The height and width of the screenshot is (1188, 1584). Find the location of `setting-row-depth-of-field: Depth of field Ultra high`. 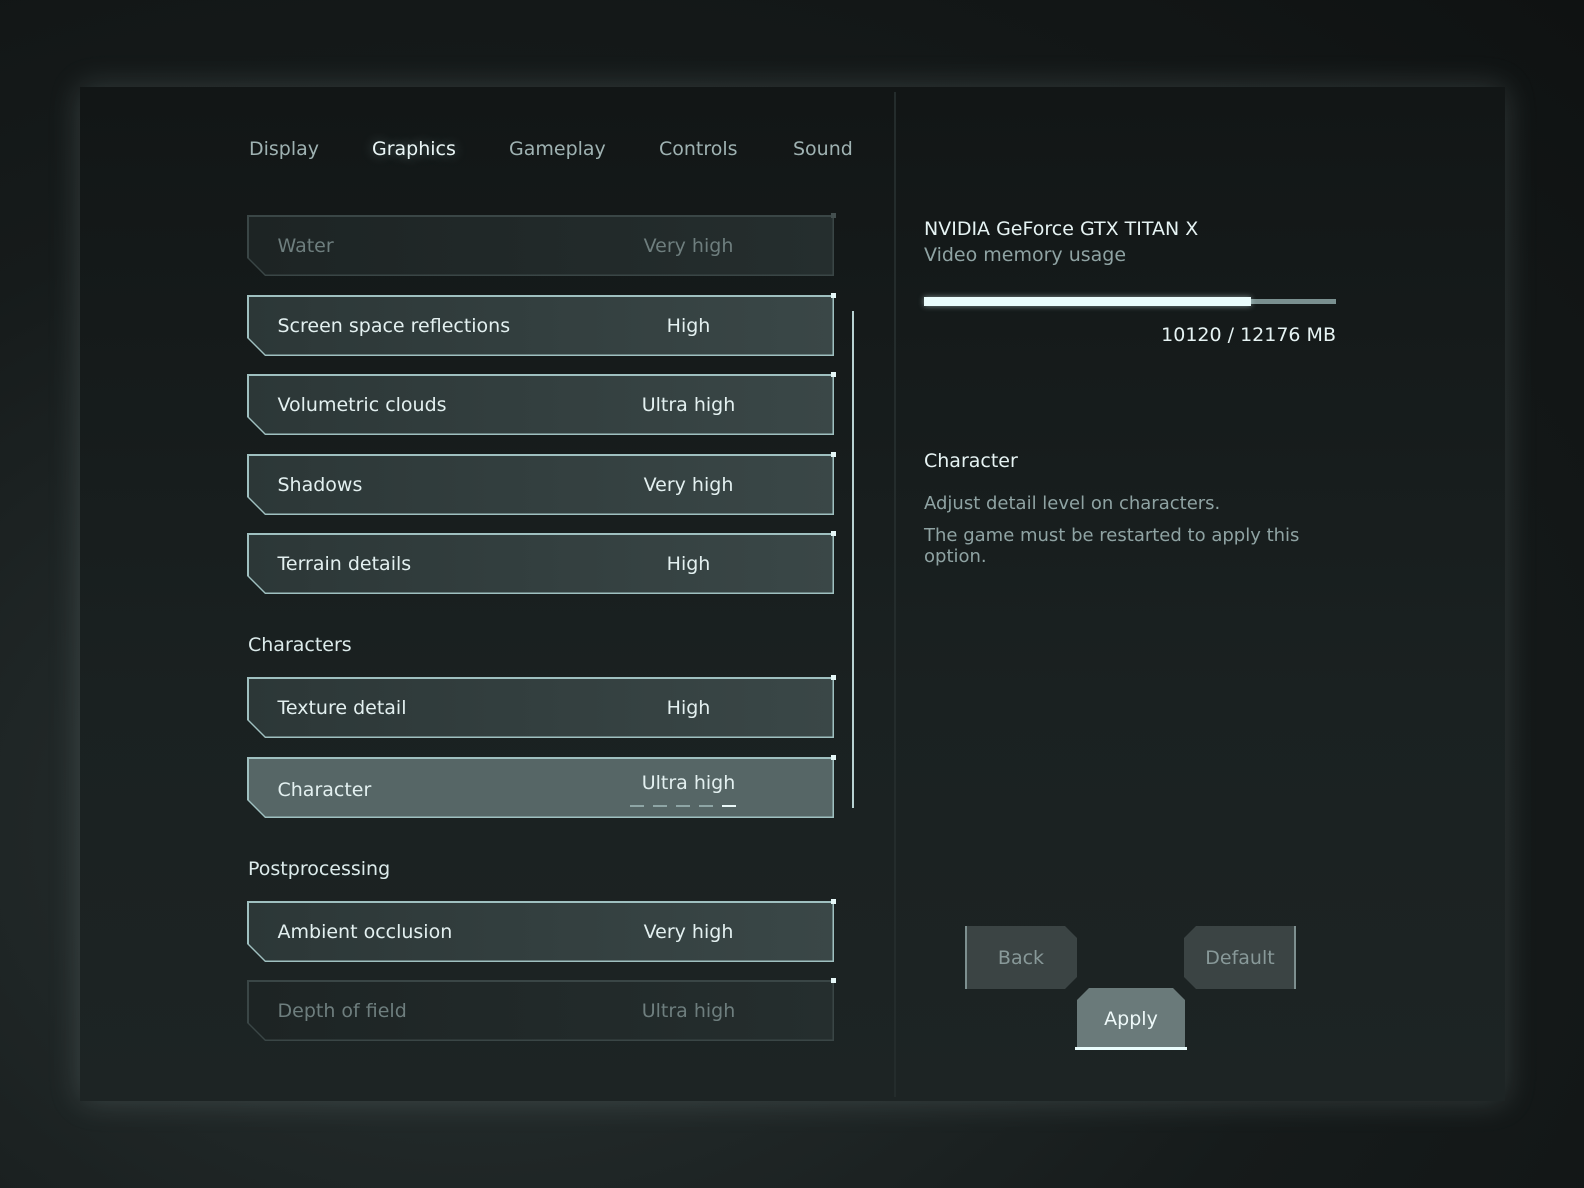

setting-row-depth-of-field: Depth of field Ultra high is located at coordinates (540, 1010).